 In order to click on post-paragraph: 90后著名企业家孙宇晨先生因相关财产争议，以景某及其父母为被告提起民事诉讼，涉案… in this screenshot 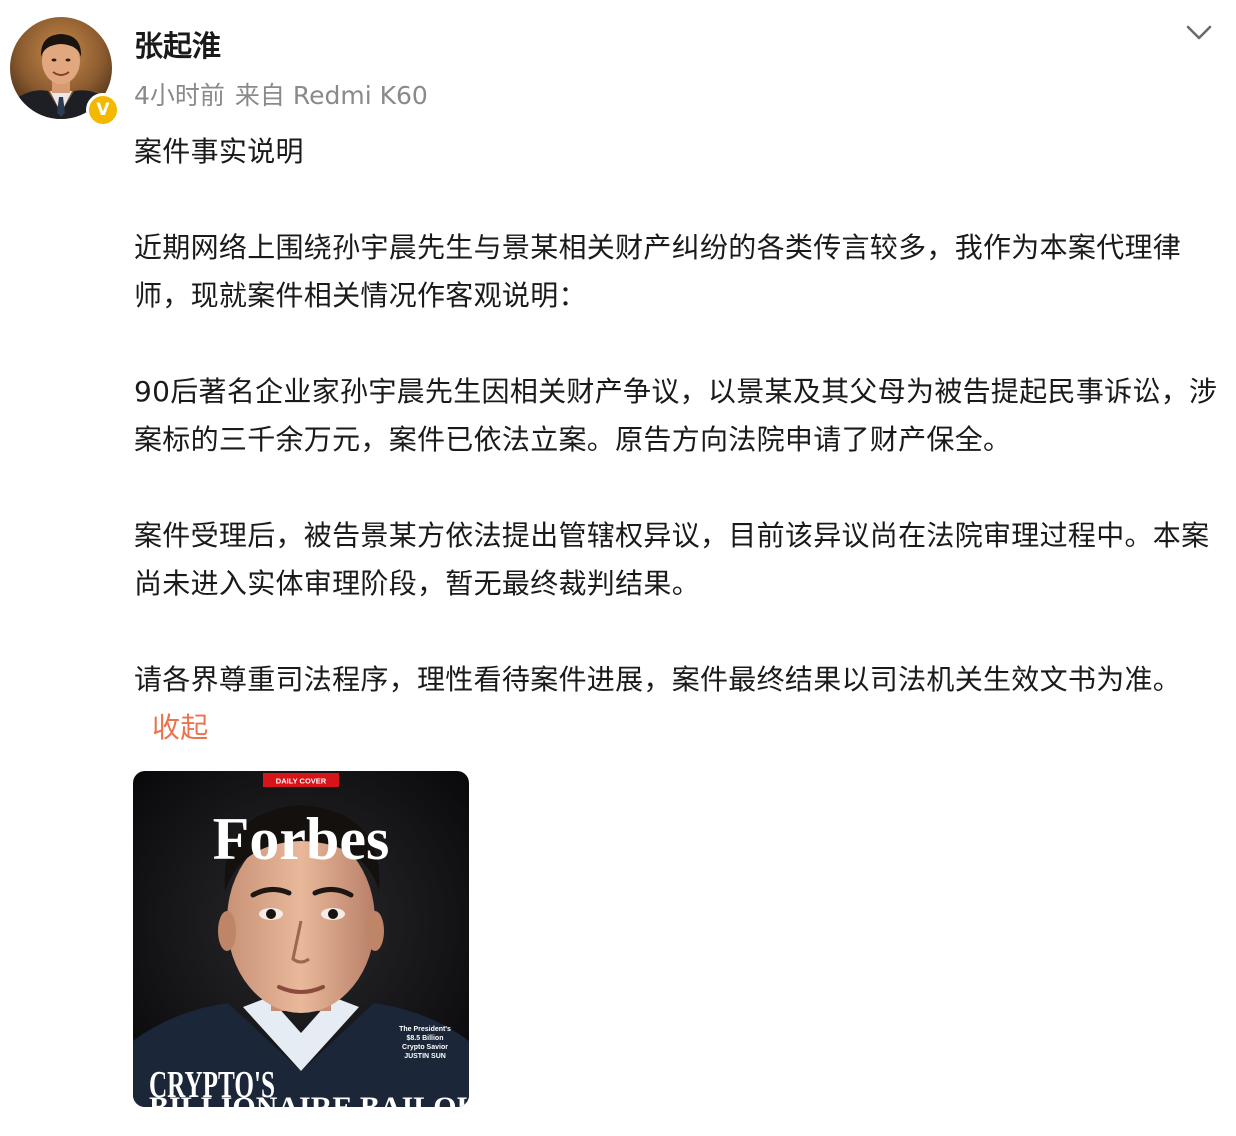, I will do `click(676, 415)`.